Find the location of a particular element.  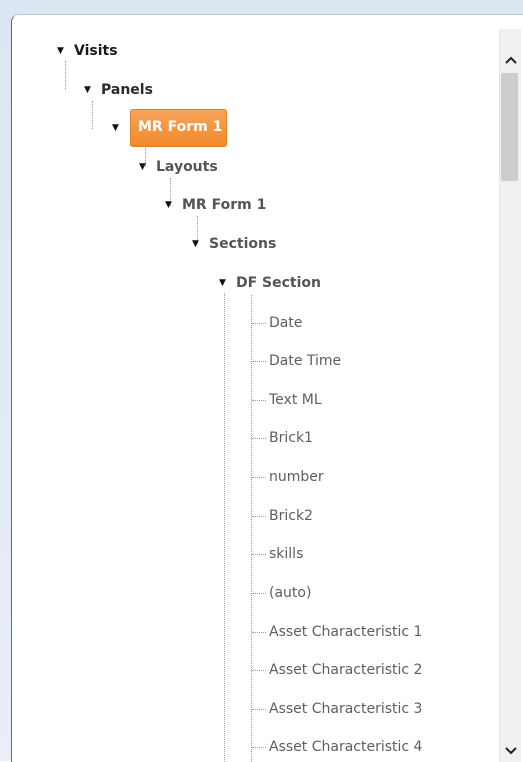

tree-node-label: MR Form 1 is located at coordinates (224, 205).